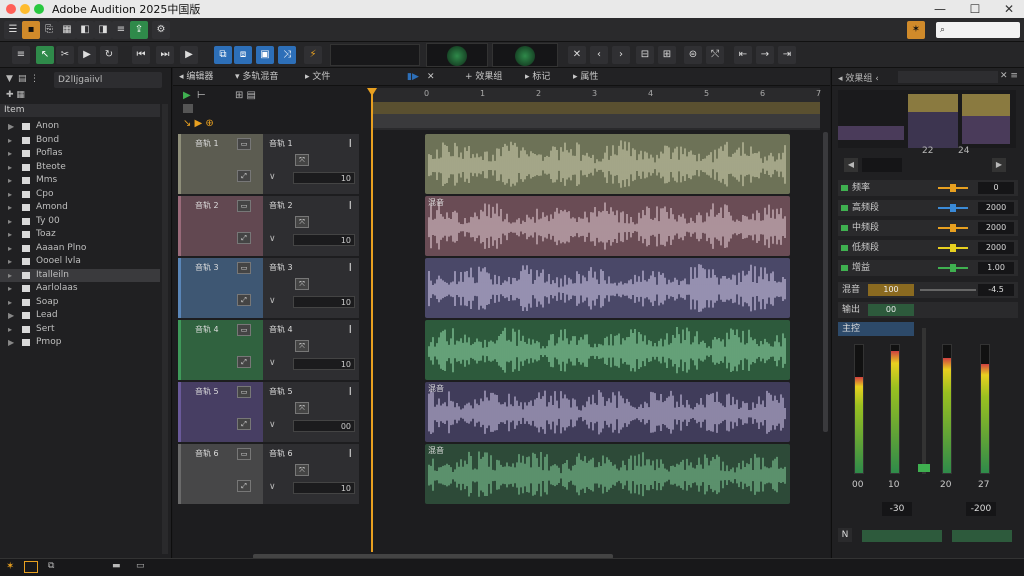 This screenshot has width=1024, height=576. Describe the element at coordinates (265, 55) in the screenshot. I see `grid-snap-icon: ▣` at that location.